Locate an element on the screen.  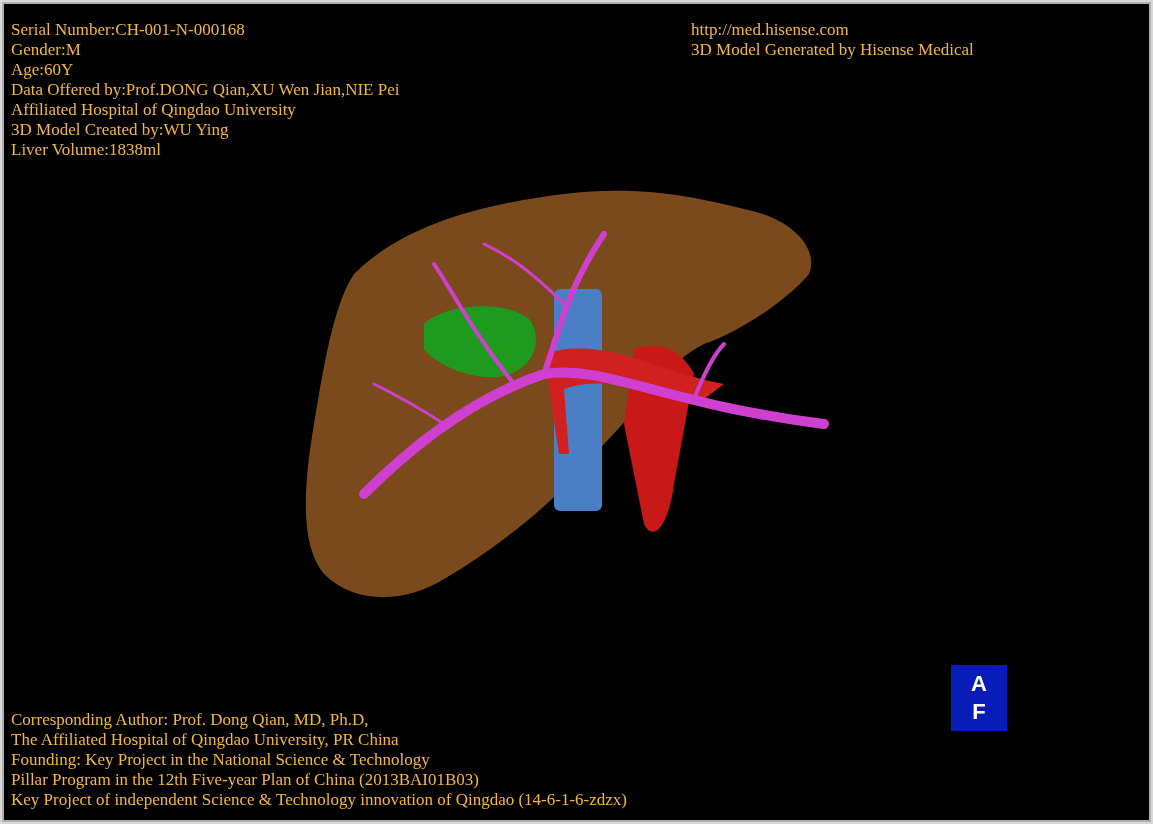
orientation-cube: A F is located at coordinates (979, 698).